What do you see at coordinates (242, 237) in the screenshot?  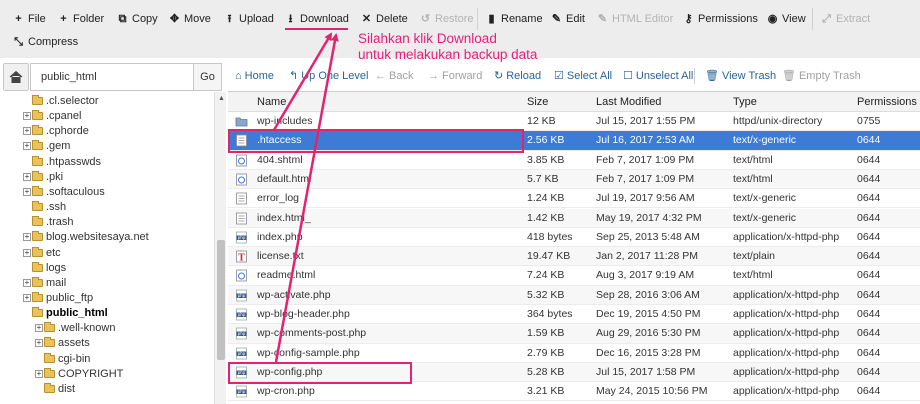 I see `svg-text: php` at bounding box center [242, 237].